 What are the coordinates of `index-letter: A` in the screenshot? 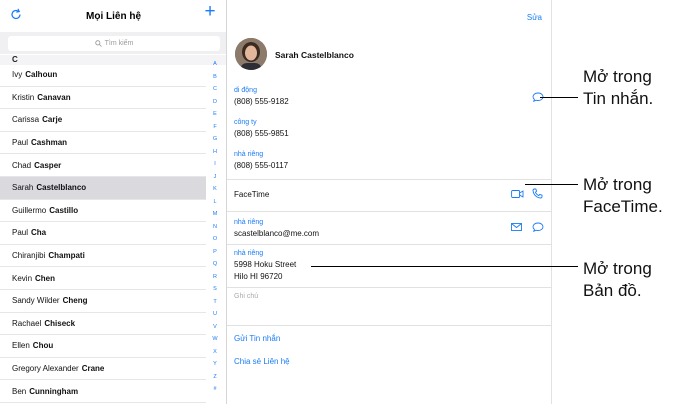 It's located at (215, 64).